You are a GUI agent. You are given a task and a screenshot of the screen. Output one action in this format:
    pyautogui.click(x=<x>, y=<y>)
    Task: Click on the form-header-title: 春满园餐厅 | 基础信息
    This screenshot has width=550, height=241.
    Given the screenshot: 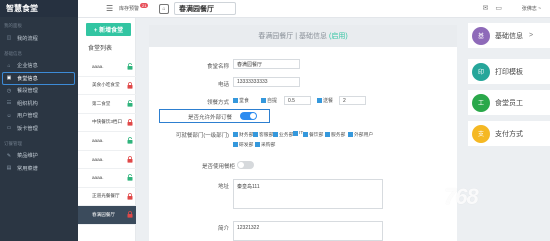 What is the action you would take?
    pyautogui.click(x=293, y=36)
    